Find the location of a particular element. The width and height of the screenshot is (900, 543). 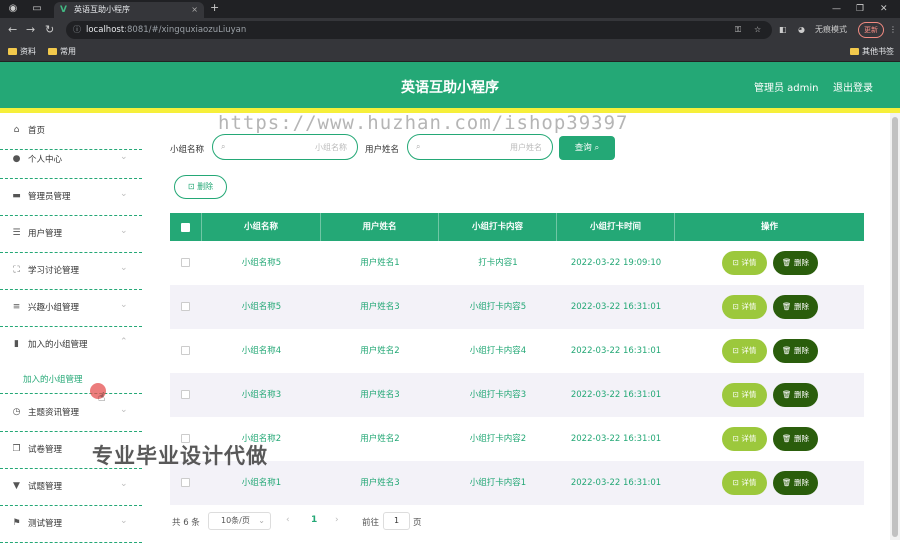

cell-checkin-content: 小组打卡内容3 is located at coordinates (498, 395).